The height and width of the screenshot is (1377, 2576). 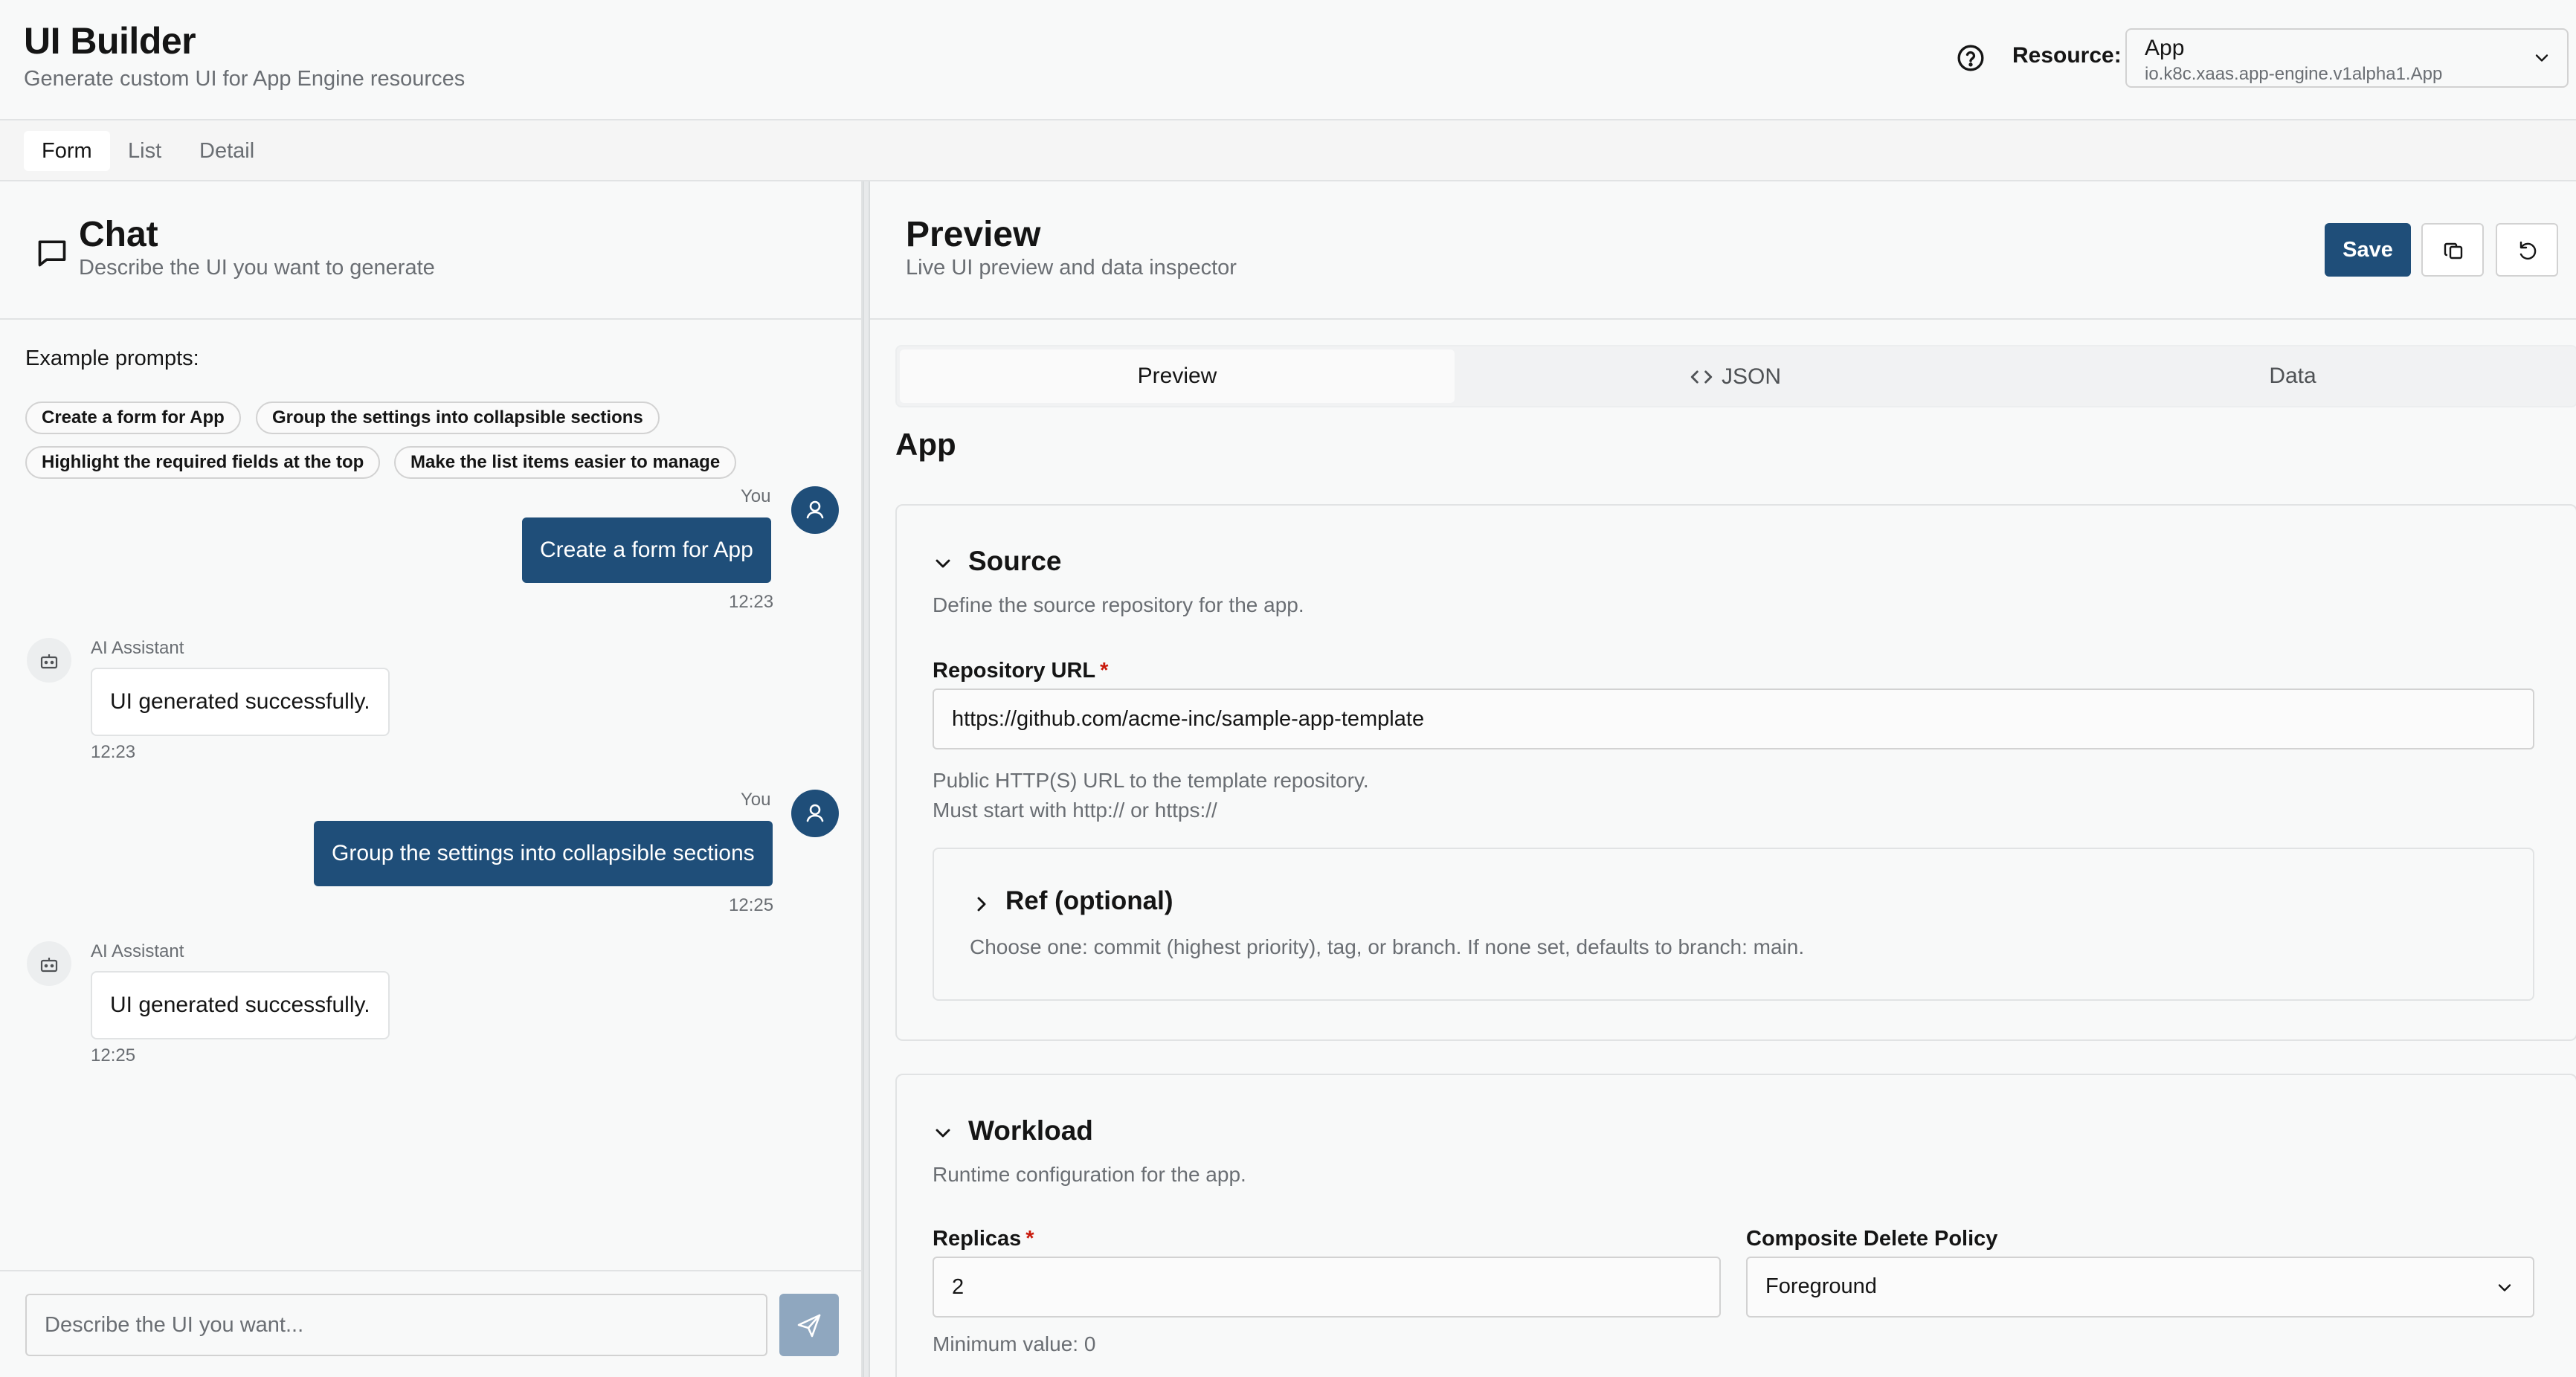 What do you see at coordinates (1071, 268) in the screenshot?
I see `preview-subtitle: Live UI preview and data inspector` at bounding box center [1071, 268].